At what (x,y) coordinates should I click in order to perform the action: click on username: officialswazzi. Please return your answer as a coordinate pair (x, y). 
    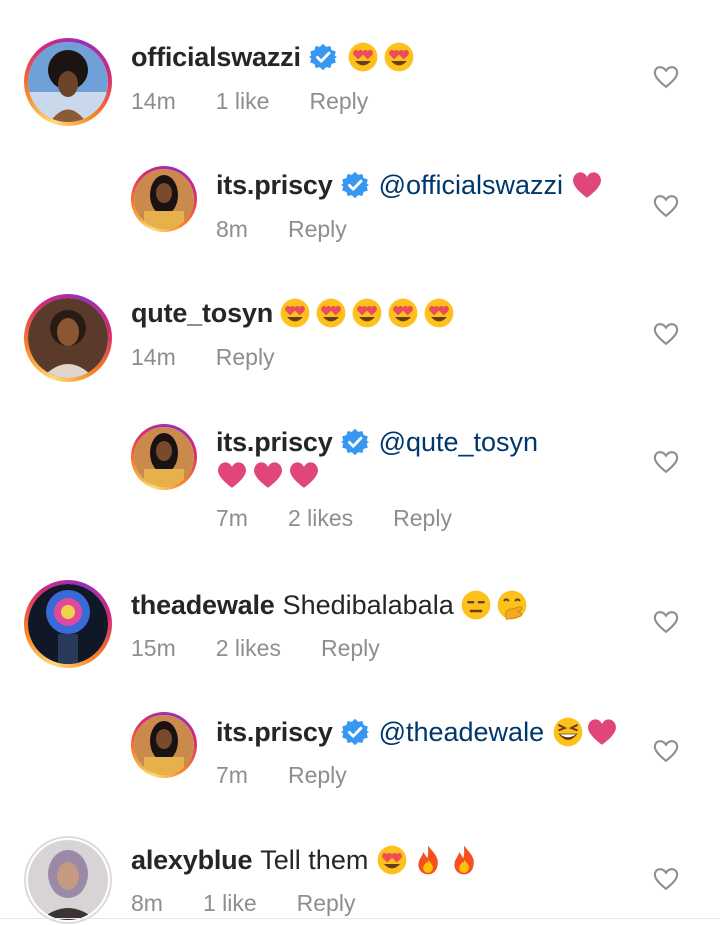
    Looking at the image, I should click on (216, 57).